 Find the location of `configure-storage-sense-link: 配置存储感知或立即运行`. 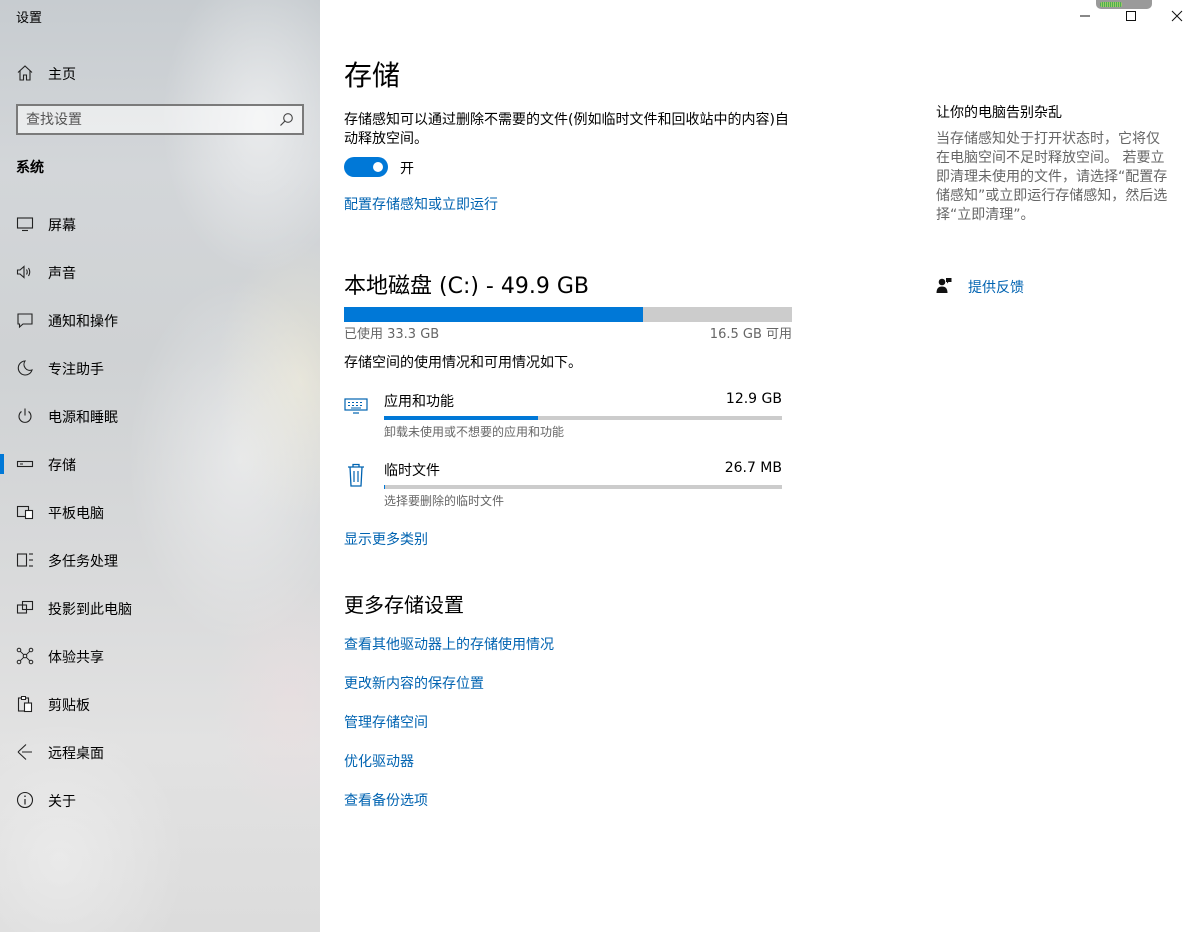

configure-storage-sense-link: 配置存储感知或立即运行 is located at coordinates (421, 204).